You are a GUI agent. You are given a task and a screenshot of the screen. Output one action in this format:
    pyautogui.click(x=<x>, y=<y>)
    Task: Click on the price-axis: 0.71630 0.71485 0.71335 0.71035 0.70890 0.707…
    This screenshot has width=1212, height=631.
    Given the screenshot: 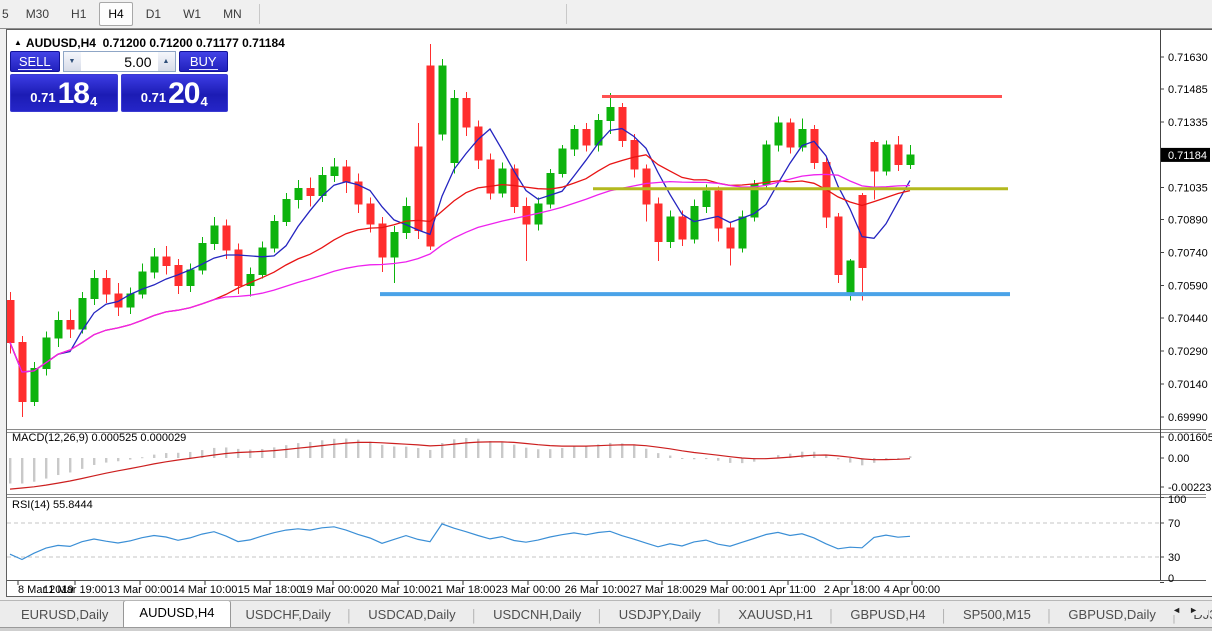 What is the action you would take?
    pyautogui.click(x=1185, y=238)
    